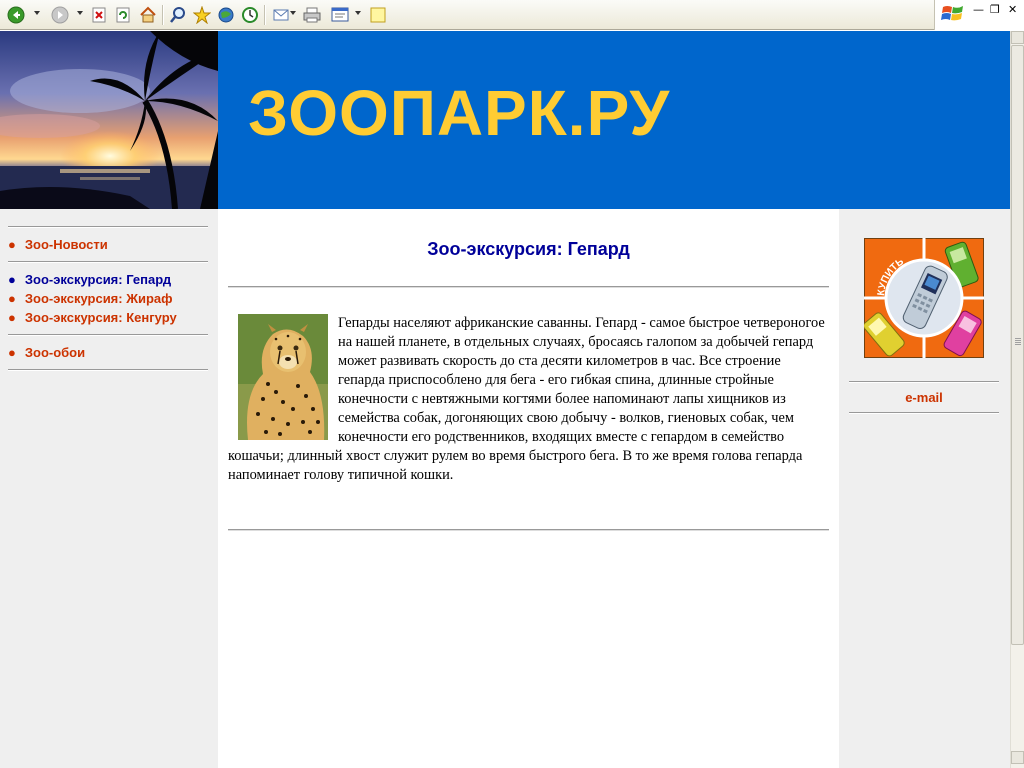 This screenshot has width=1024, height=768. What do you see at coordinates (1017, 757) in the screenshot?
I see `scroll-down-button` at bounding box center [1017, 757].